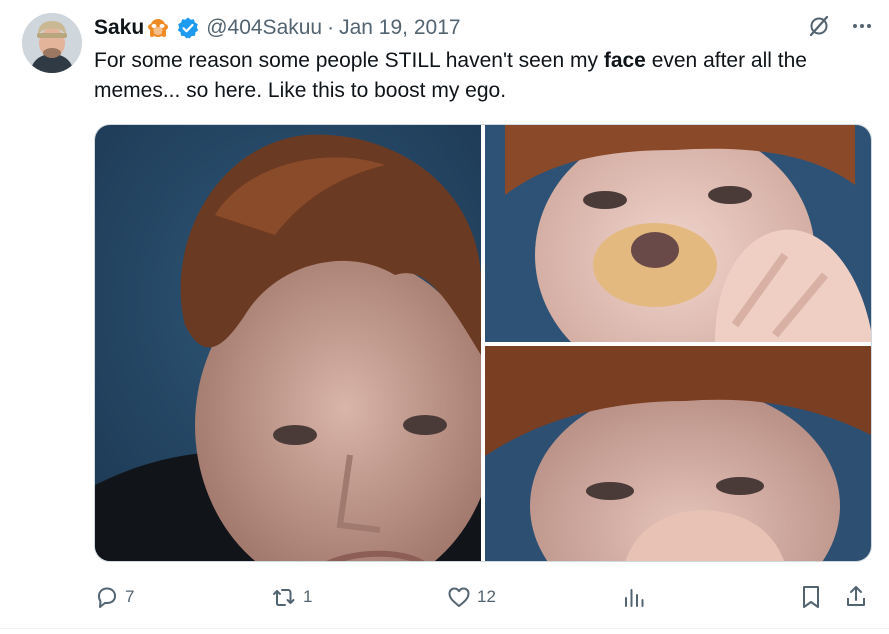 This screenshot has height=634, width=889. Describe the element at coordinates (119, 28) in the screenshot. I see `author-name: Saku` at that location.